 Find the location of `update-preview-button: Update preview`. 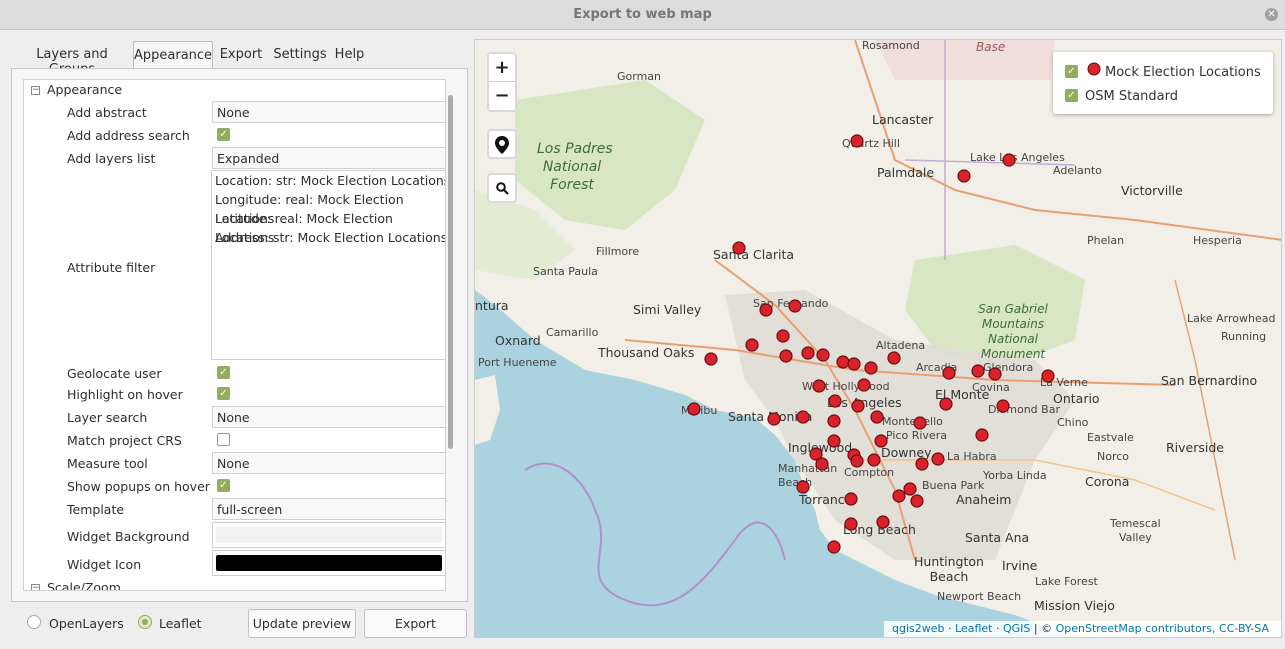

update-preview-button: Update preview is located at coordinates (302, 623).